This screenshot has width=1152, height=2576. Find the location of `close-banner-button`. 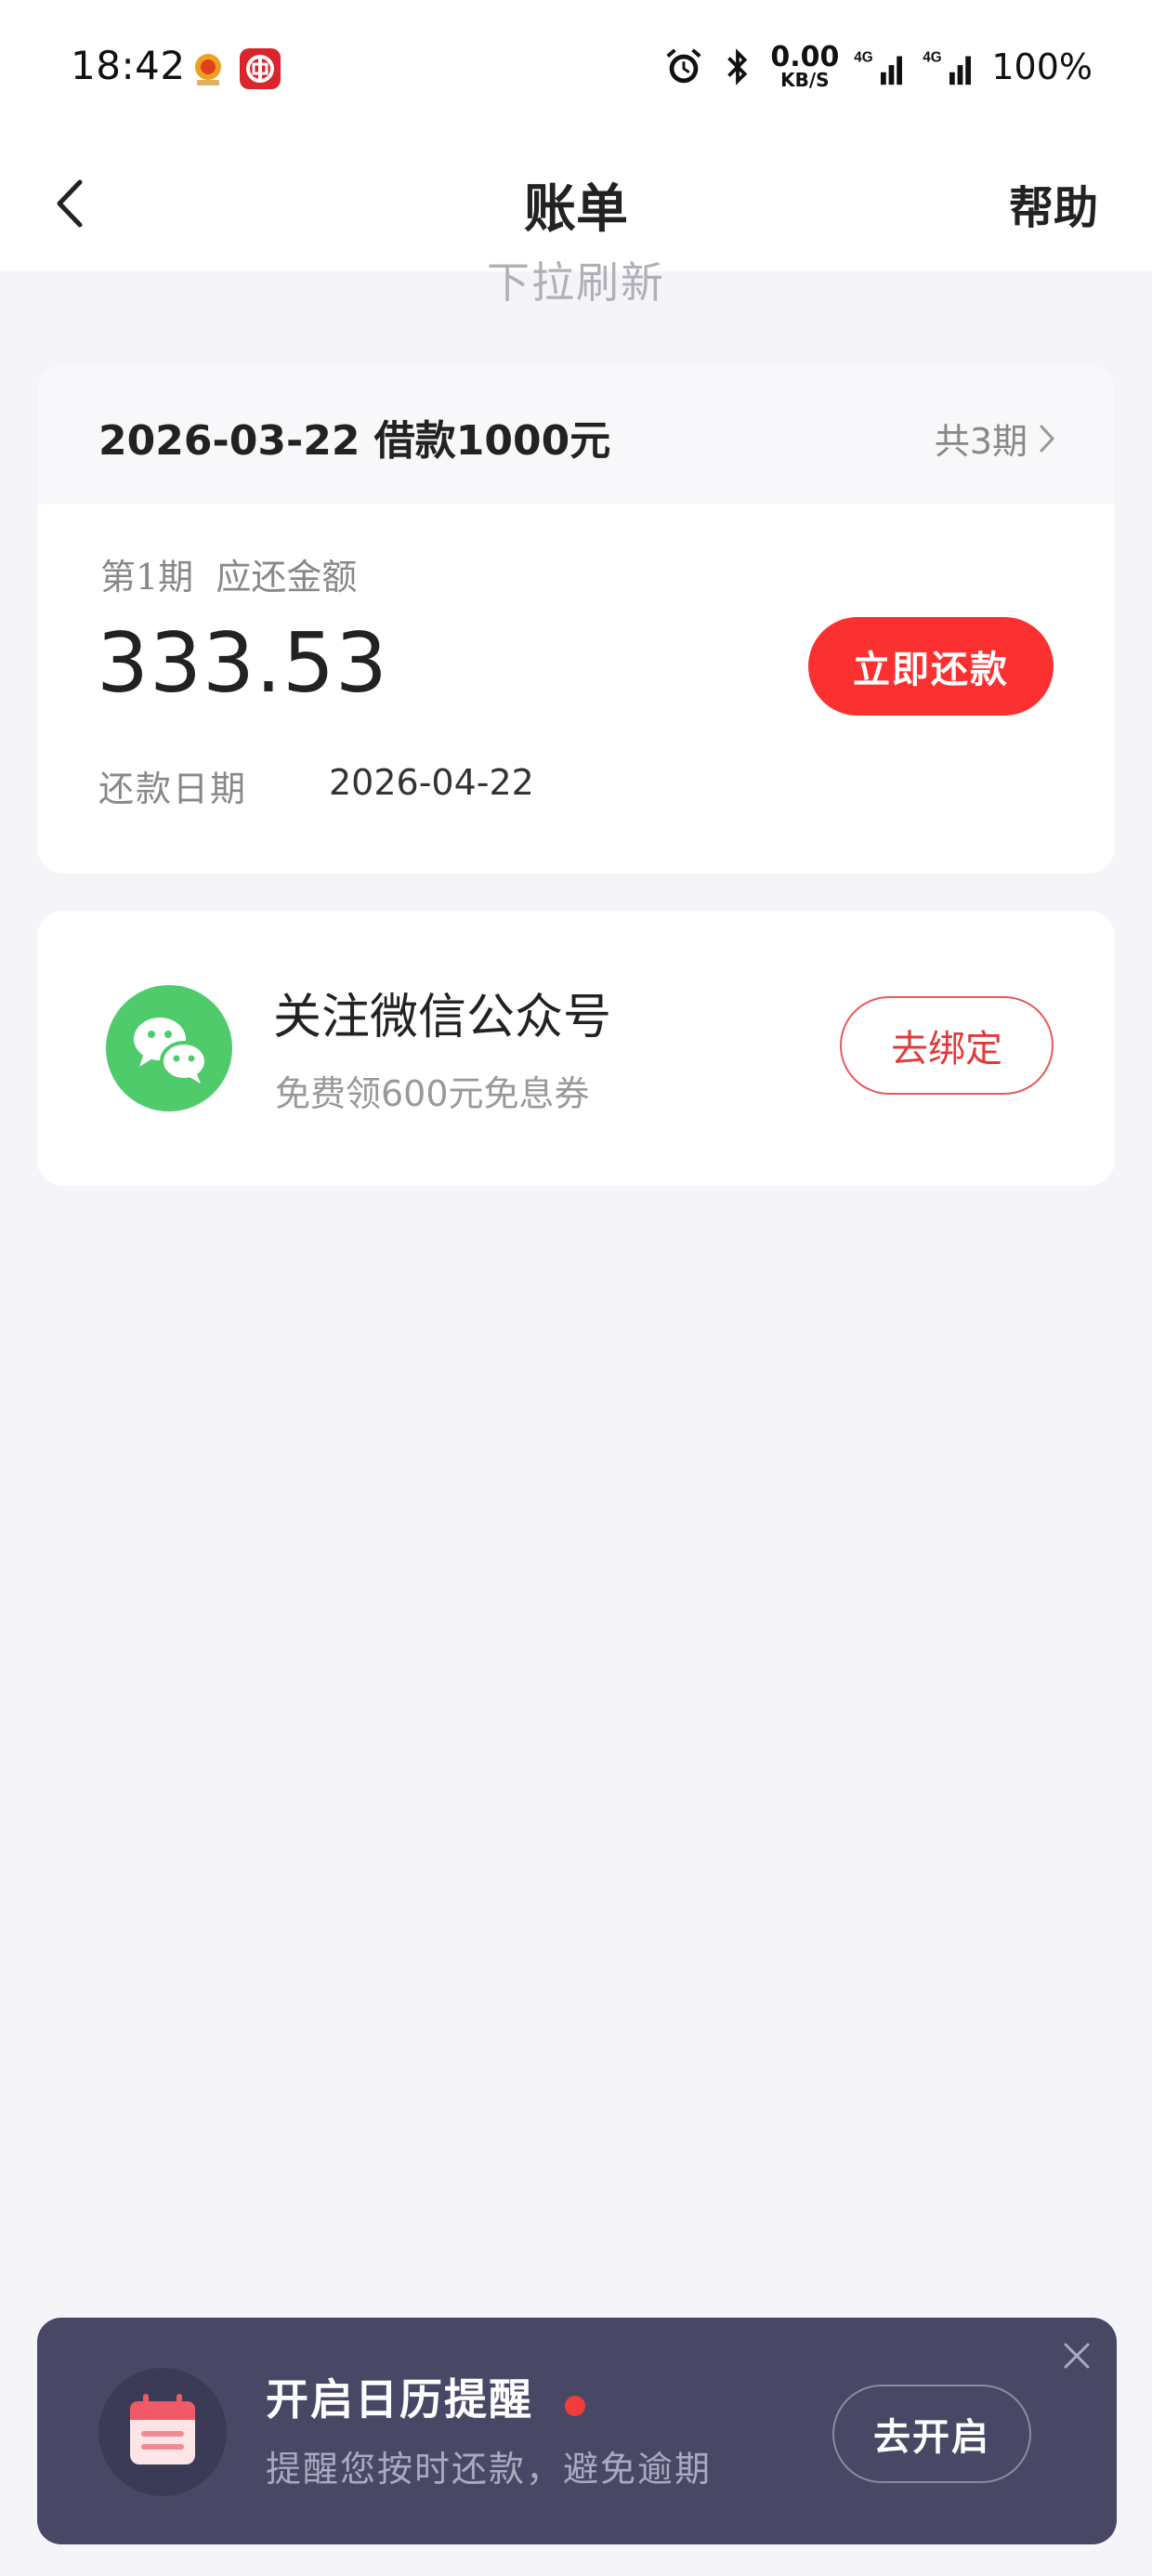

close-banner-button is located at coordinates (1076, 2355).